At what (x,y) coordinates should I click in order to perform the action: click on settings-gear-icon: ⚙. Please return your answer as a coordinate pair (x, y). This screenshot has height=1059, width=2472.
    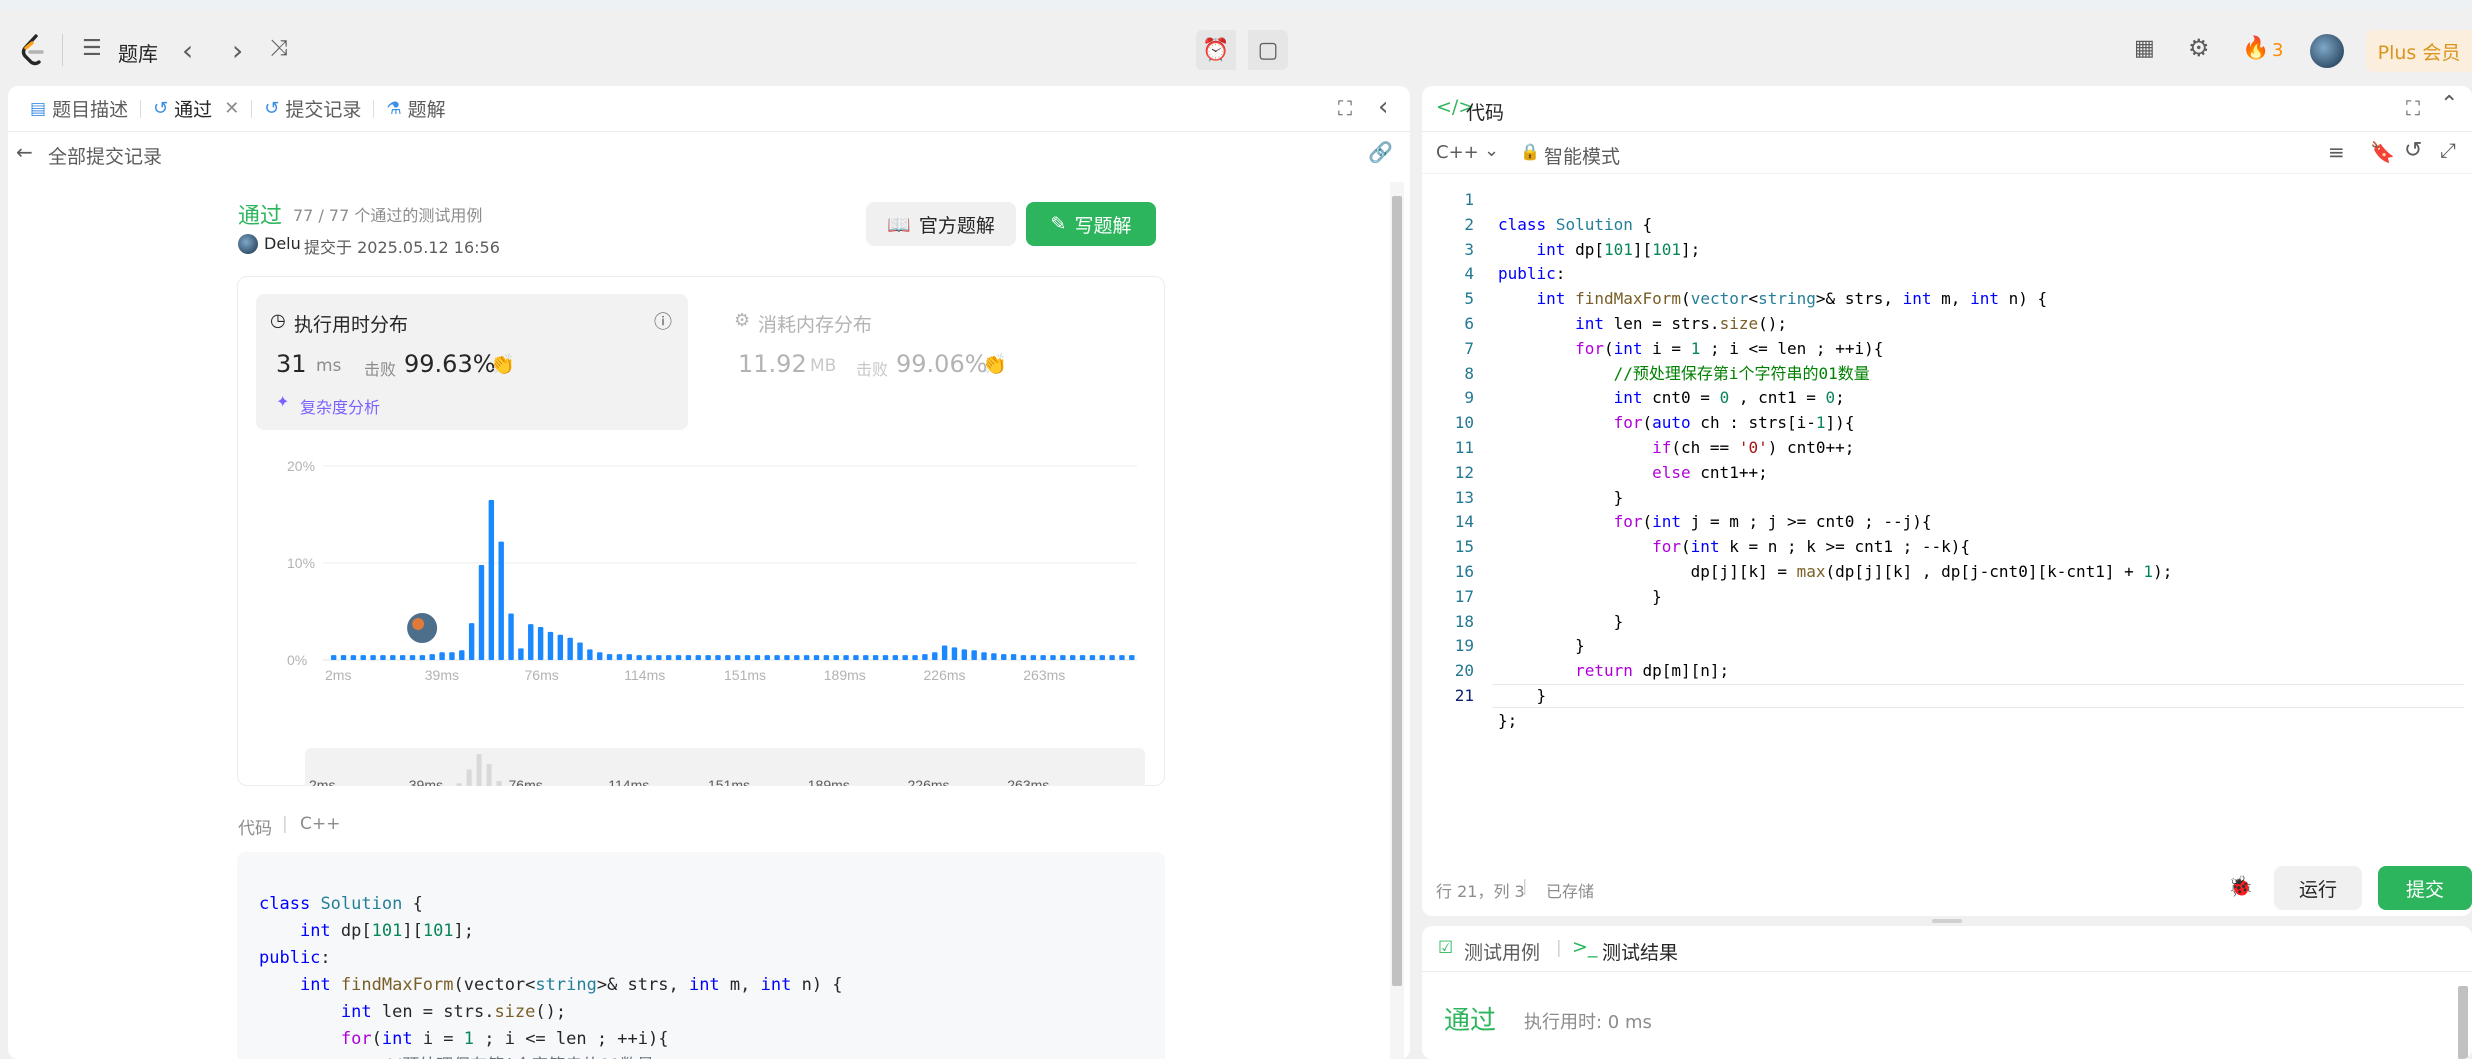
    Looking at the image, I should click on (2199, 48).